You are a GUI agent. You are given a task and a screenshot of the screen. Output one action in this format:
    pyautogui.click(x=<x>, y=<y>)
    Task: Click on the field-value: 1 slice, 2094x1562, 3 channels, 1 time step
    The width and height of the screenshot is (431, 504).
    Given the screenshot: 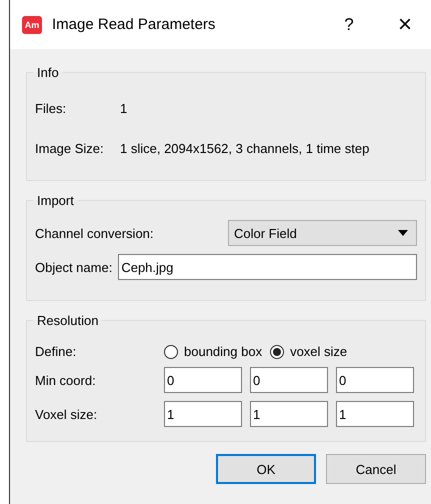 What is the action you would take?
    pyautogui.click(x=245, y=148)
    